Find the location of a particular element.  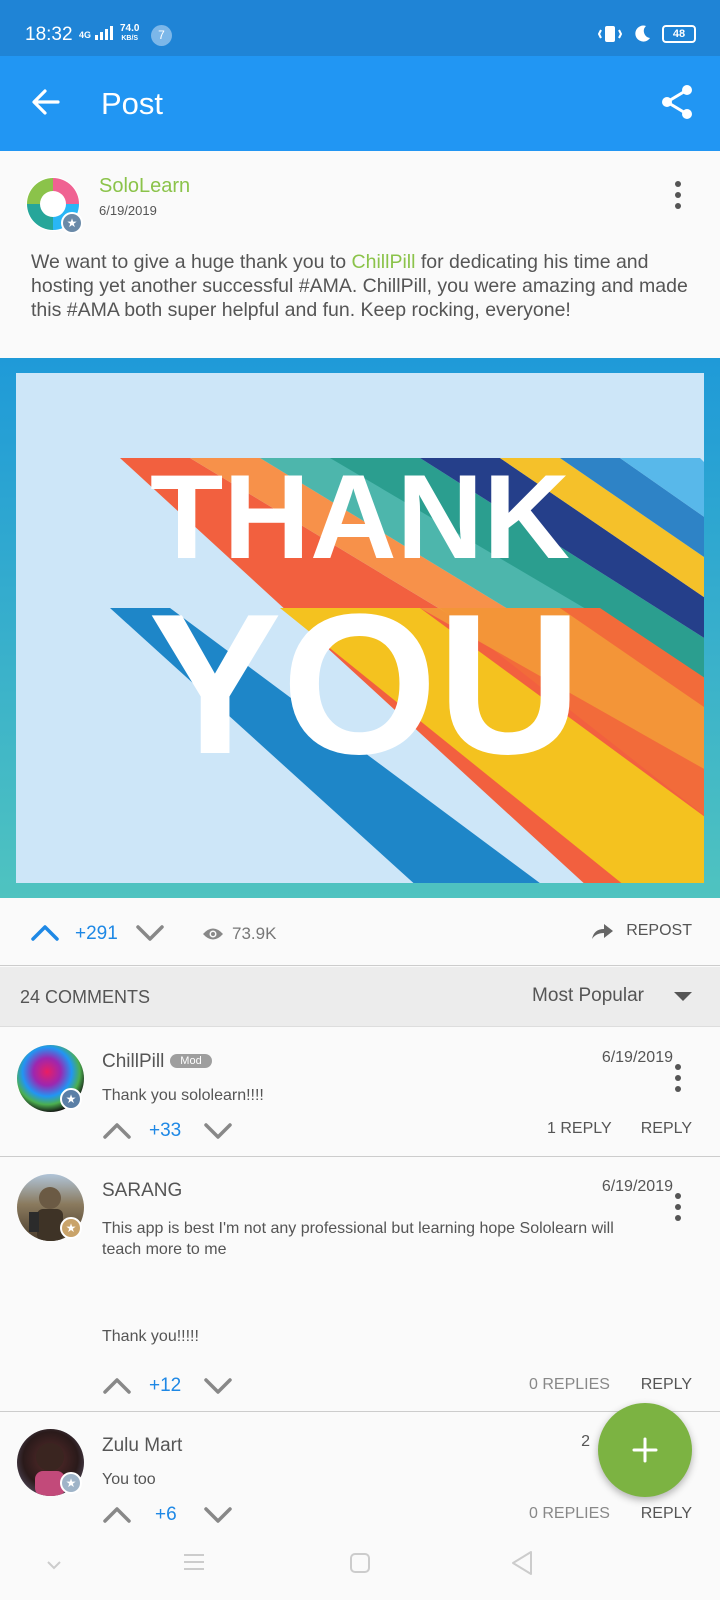

comment-vote-count: +6 is located at coordinates (166, 1514).